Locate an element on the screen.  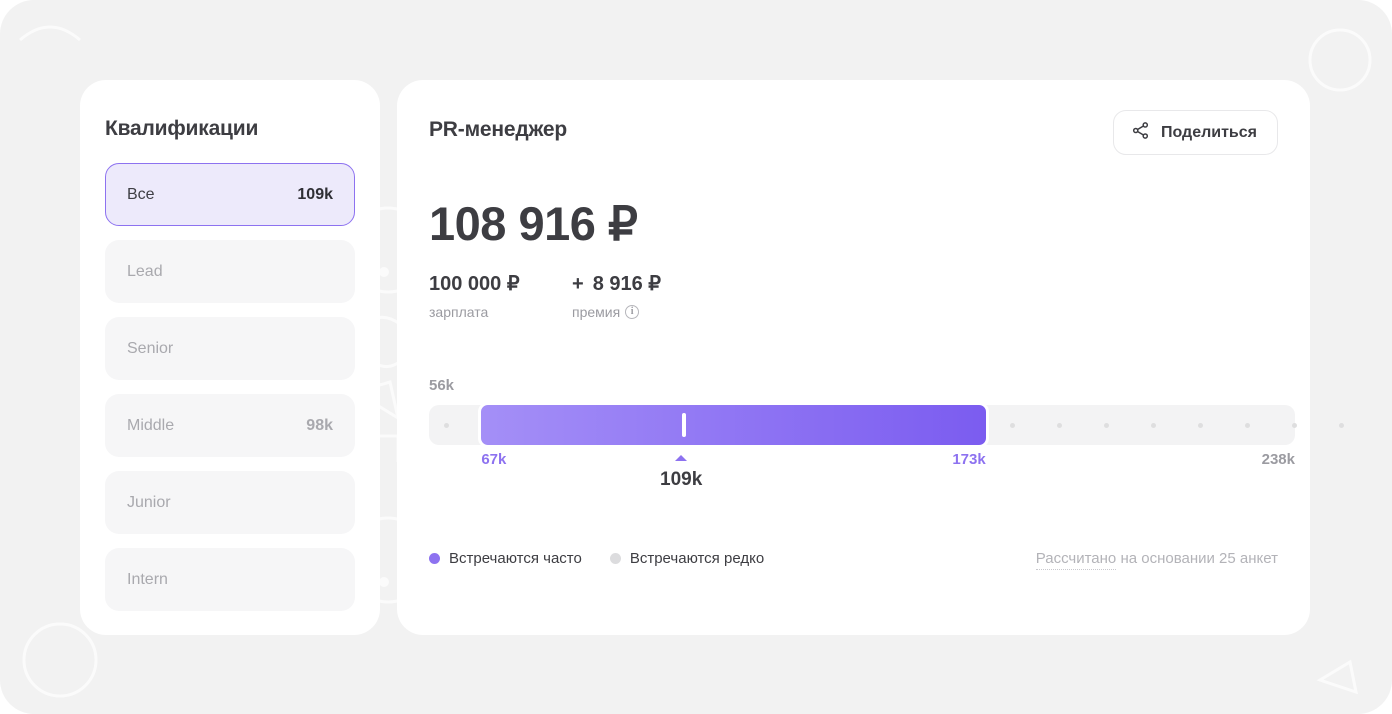
axis-min-label: 56k is located at coordinates (442, 385).